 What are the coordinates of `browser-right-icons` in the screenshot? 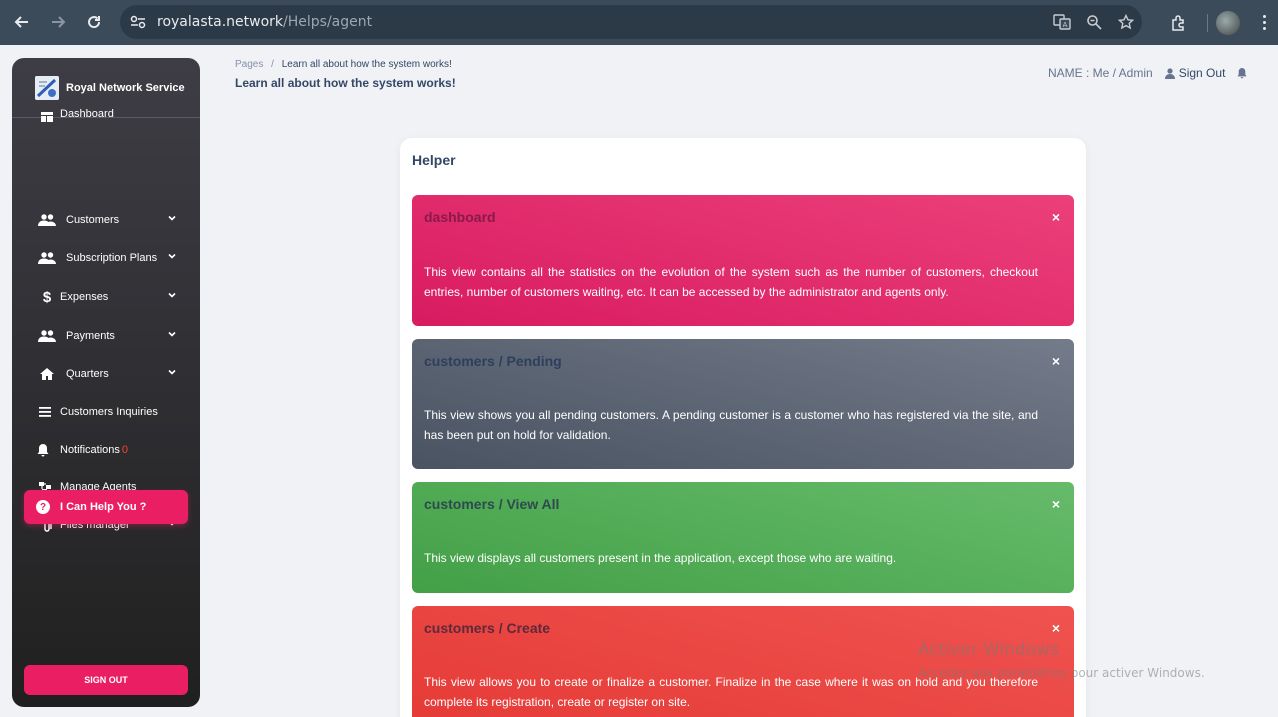 It's located at (1218, 22).